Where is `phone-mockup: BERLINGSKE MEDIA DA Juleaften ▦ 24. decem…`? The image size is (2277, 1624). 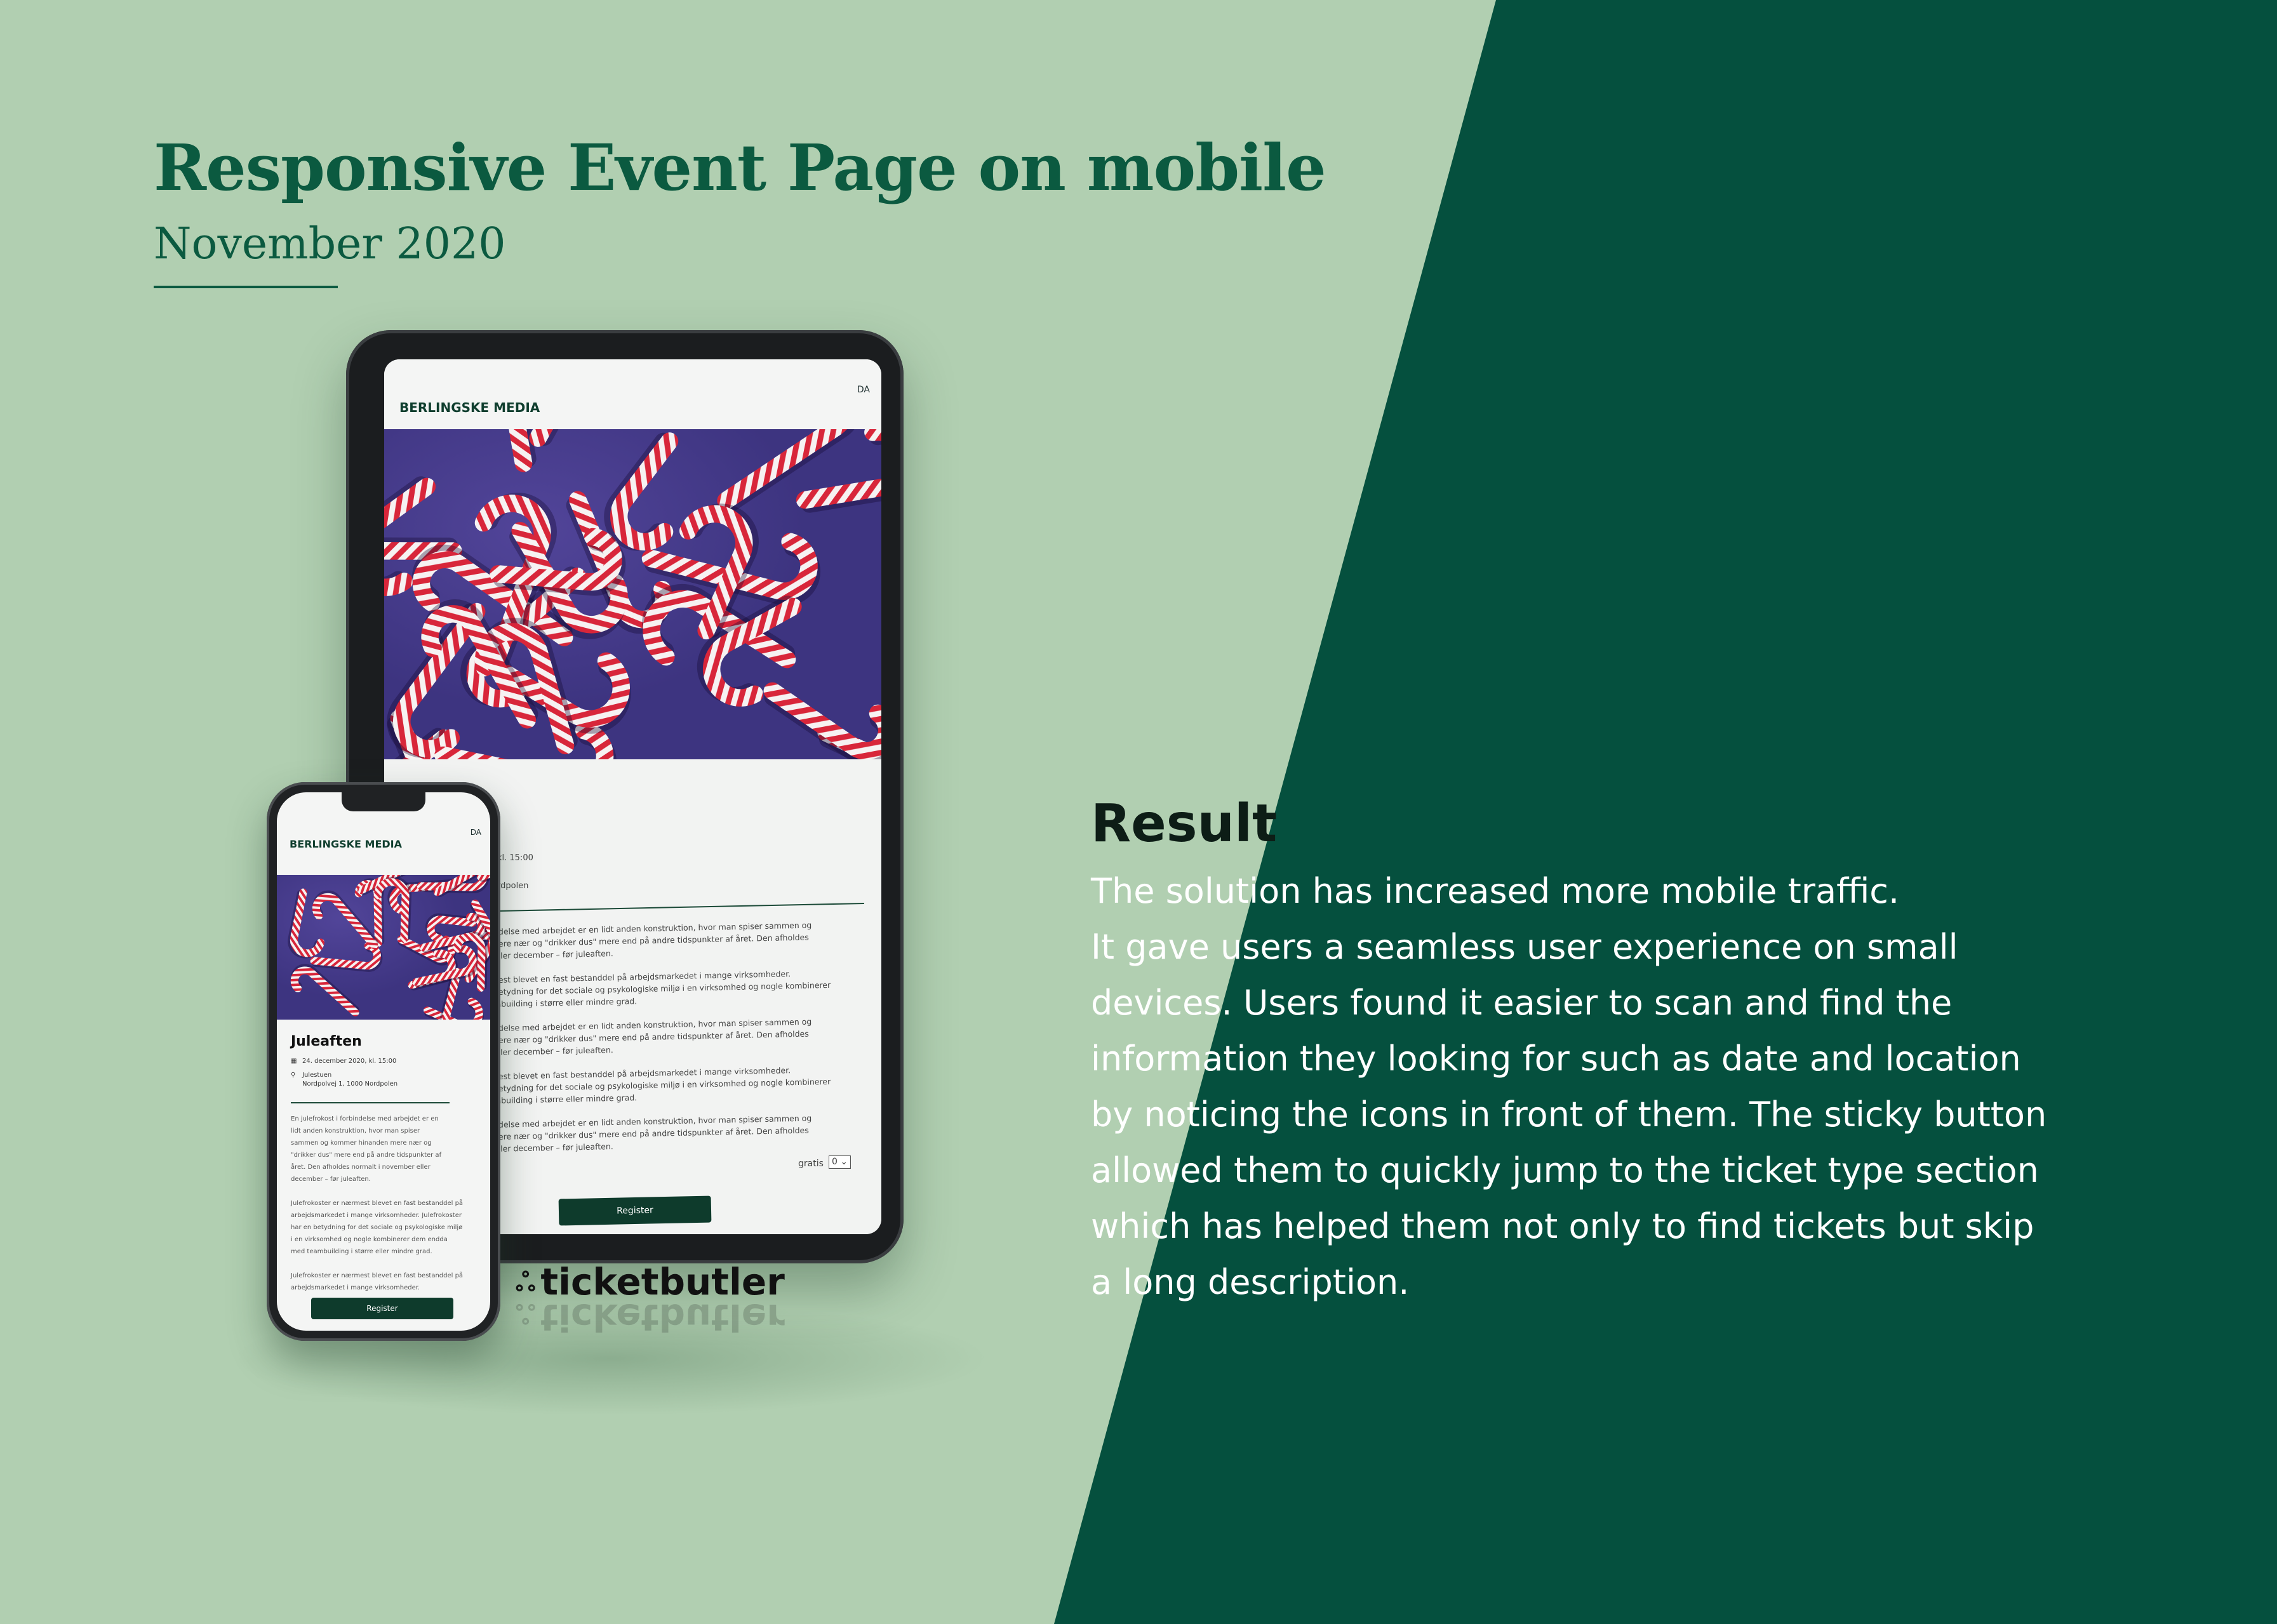 phone-mockup: BERLINGSKE MEDIA DA Juleaften ▦ 24. decem… is located at coordinates (384, 1061).